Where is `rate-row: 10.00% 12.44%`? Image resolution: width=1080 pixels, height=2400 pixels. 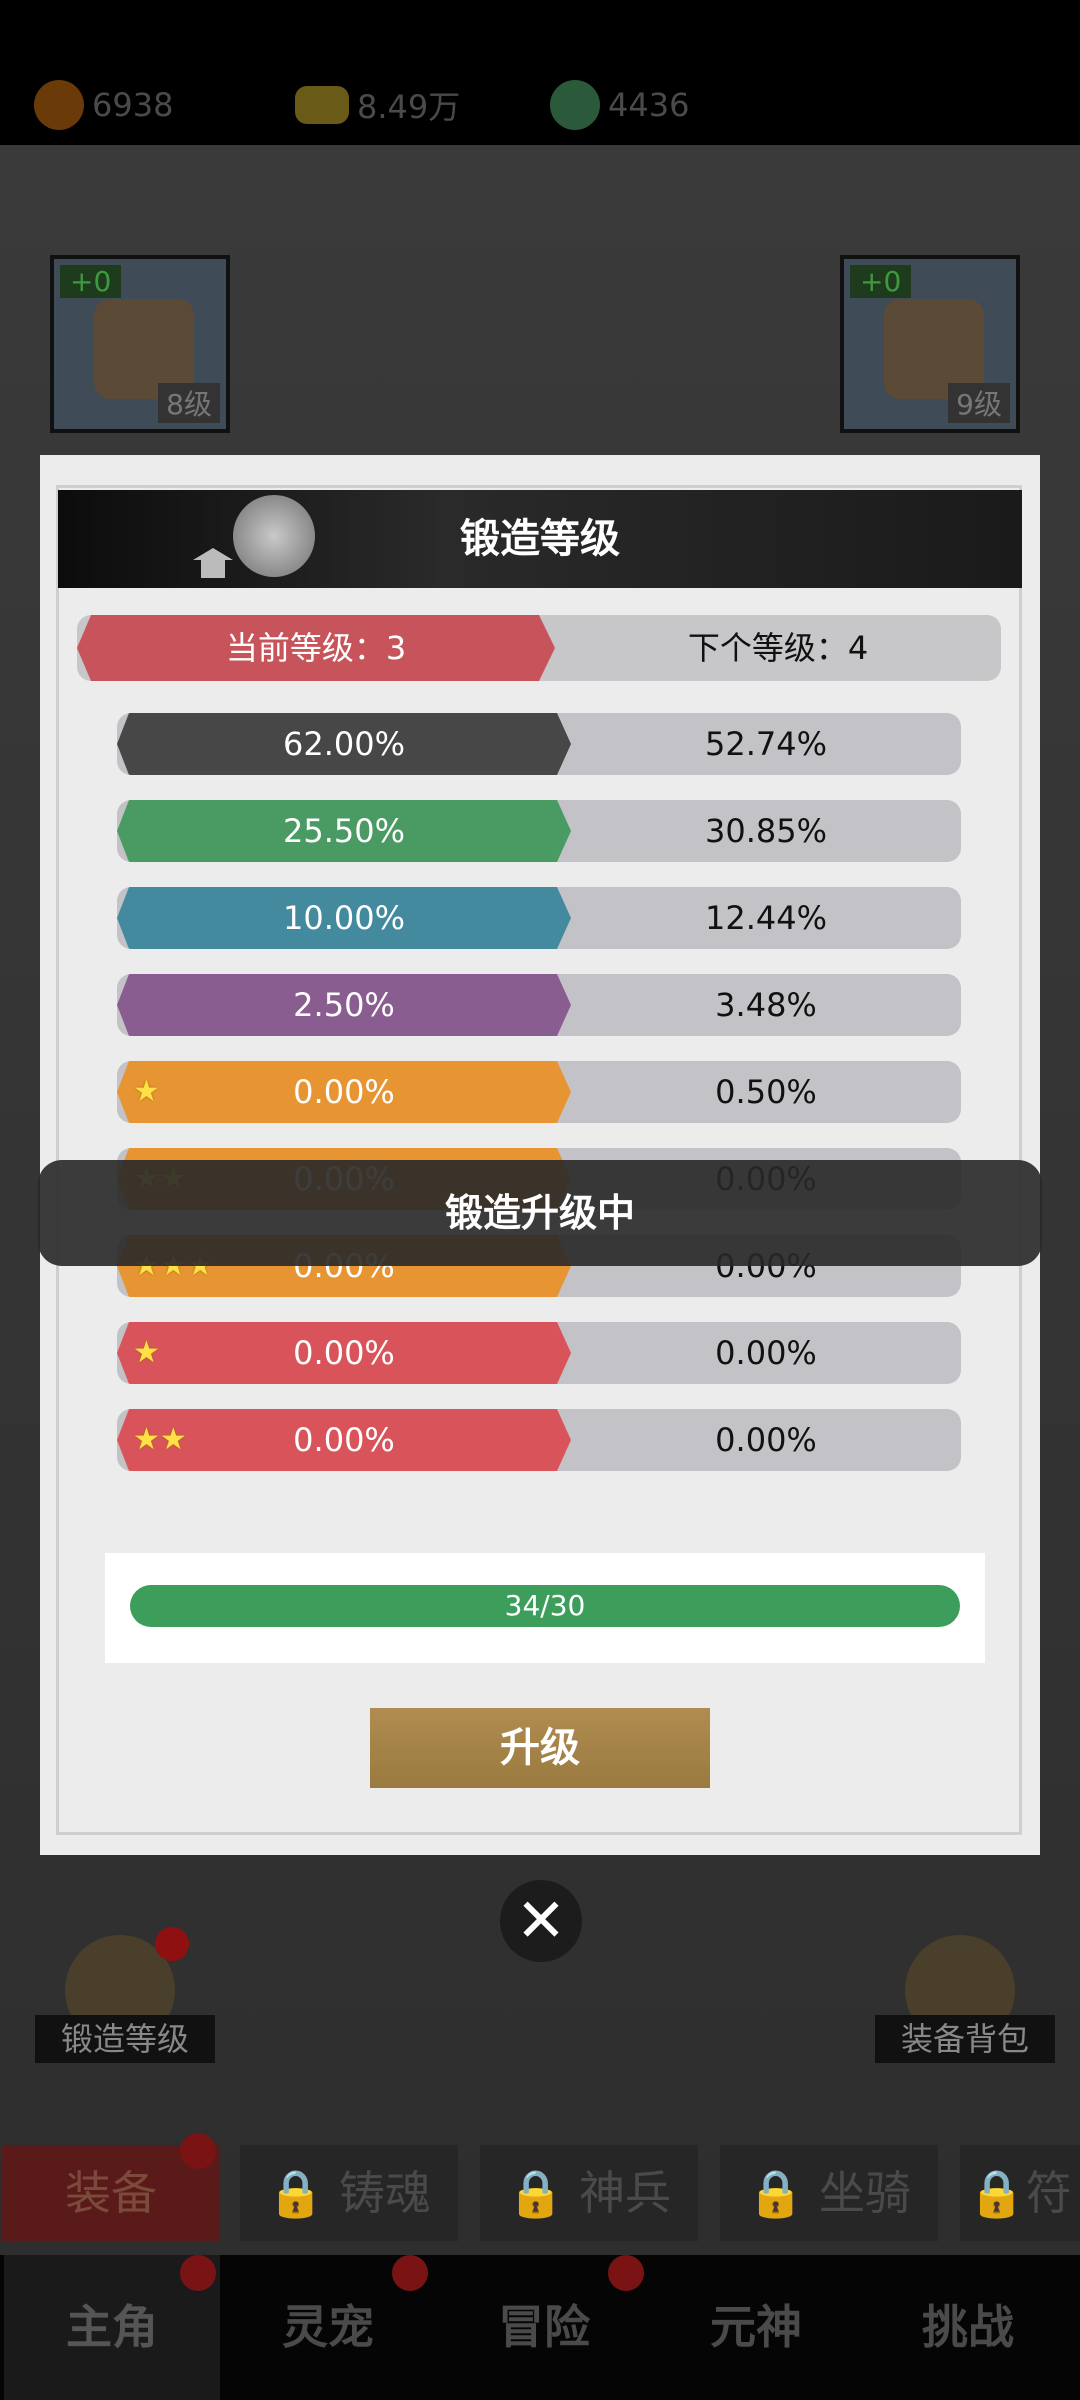 rate-row: 10.00% 12.44% is located at coordinates (539, 918).